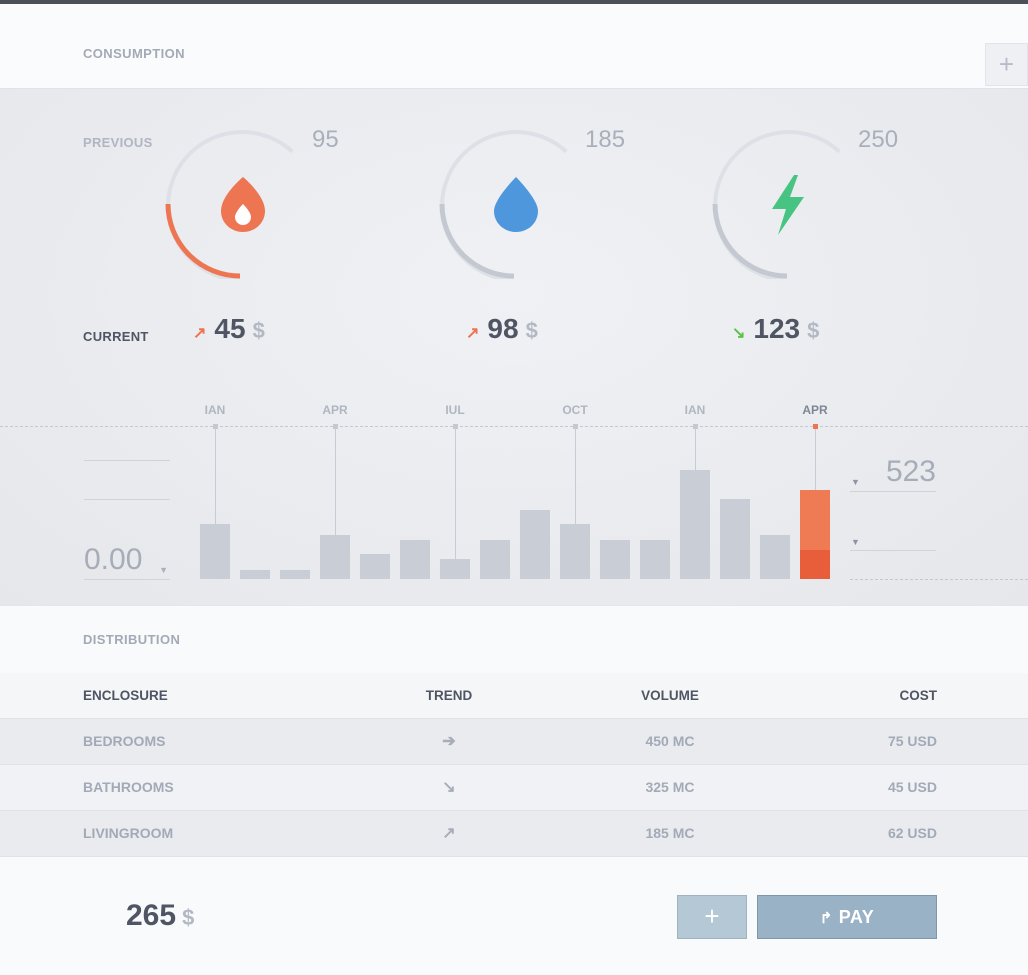 The height and width of the screenshot is (975, 1028). I want to click on column-header-volume: VOLUME, so click(670, 695).